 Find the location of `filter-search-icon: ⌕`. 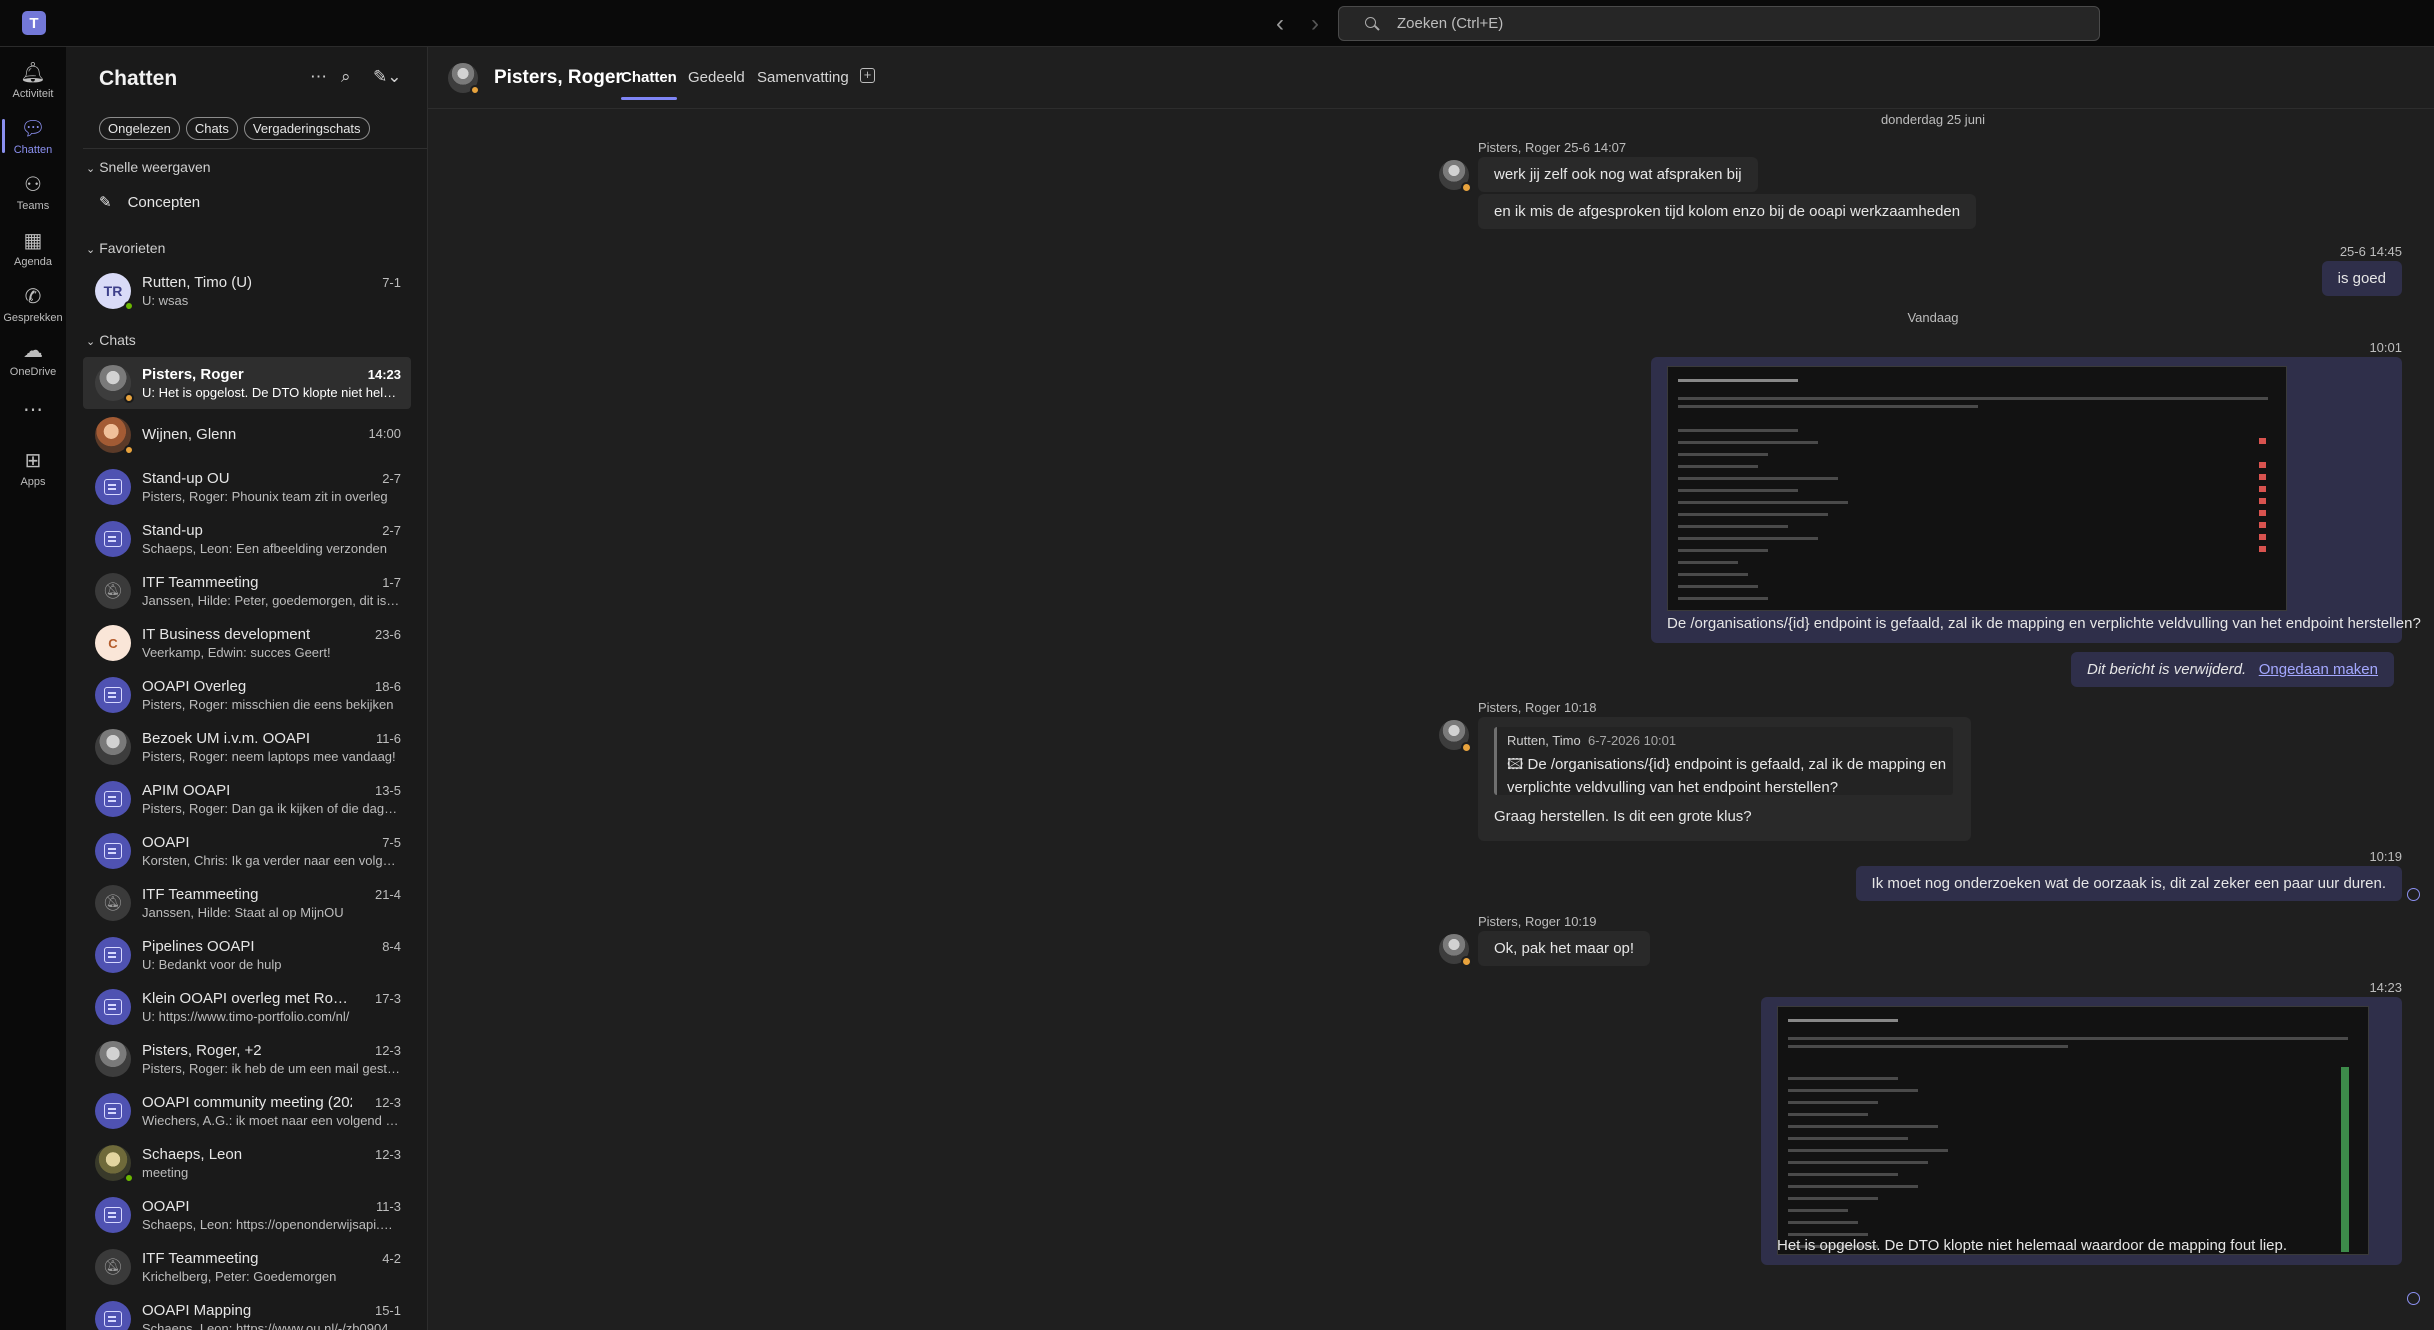

filter-search-icon: ⌕ is located at coordinates (346, 77).